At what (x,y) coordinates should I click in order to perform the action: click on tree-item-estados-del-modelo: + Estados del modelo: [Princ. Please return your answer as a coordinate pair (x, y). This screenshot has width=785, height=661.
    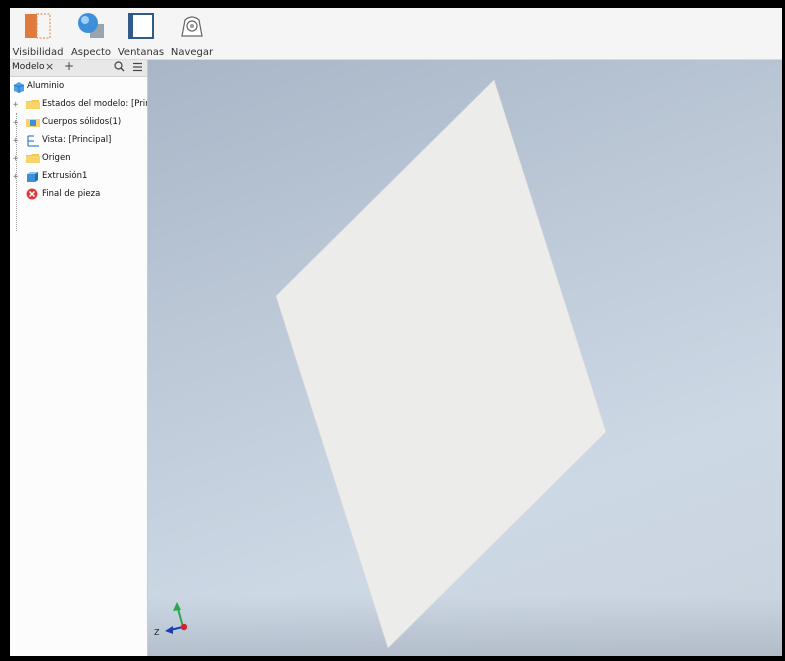
    Looking at the image, I should click on (78, 105).